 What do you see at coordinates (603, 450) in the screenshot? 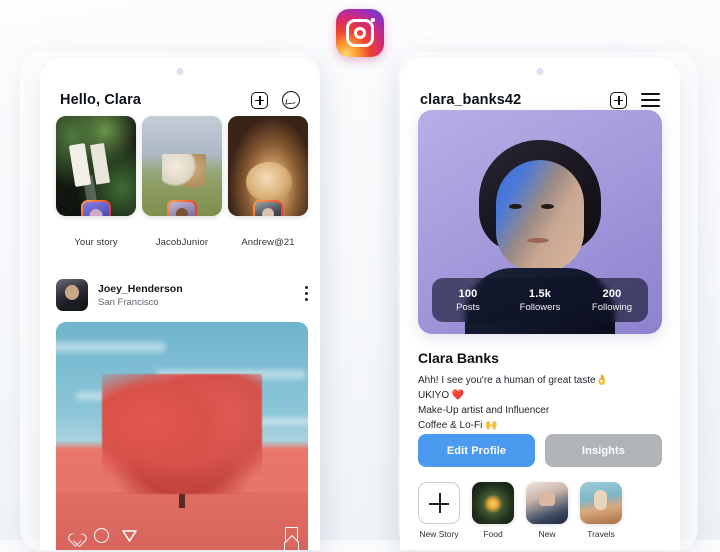
I see `insights-button: Insights` at bounding box center [603, 450].